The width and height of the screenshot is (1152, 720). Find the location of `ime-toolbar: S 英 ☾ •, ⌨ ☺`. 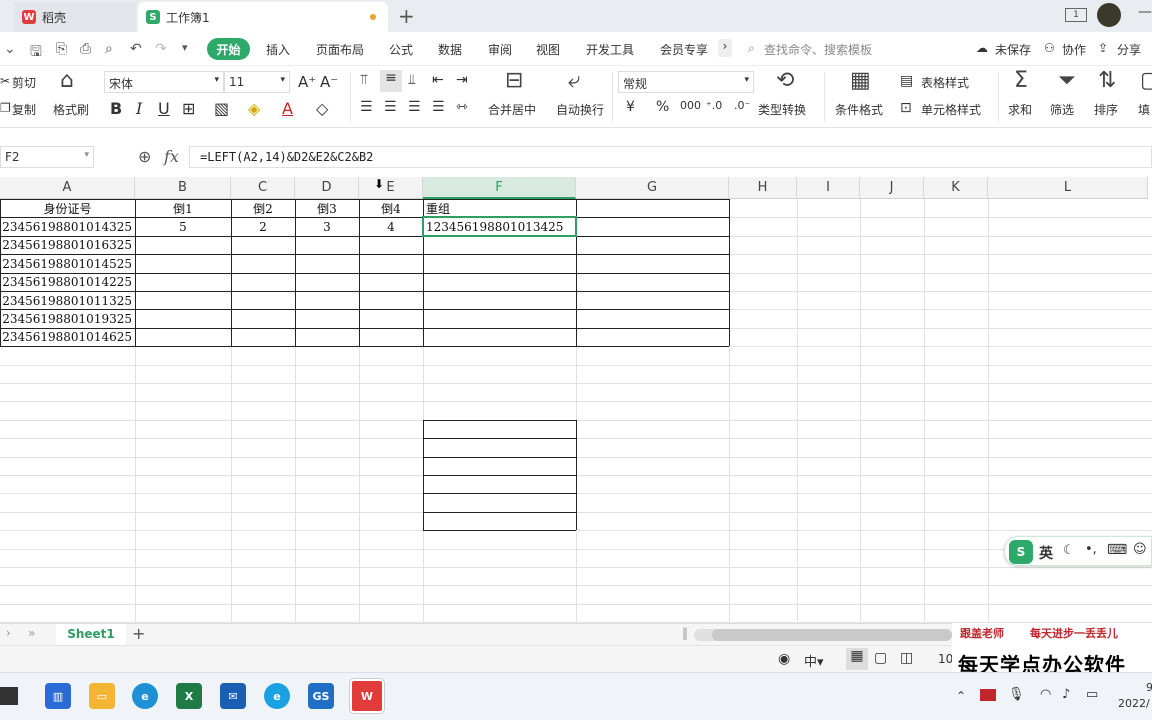

ime-toolbar: S 英 ☾ •, ⌨ ☺ is located at coordinates (1078, 551).